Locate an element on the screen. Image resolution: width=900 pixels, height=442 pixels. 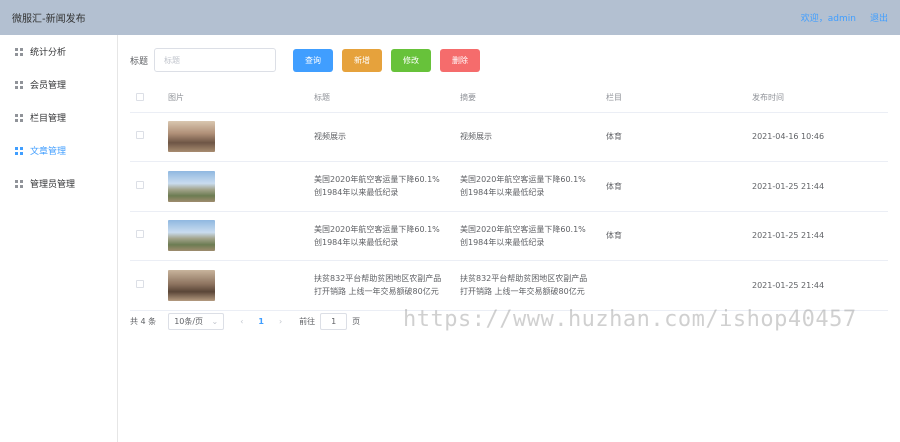
top-header: 微服汇-新闻发布 欢迎，admin 退出 is located at coordinates (450, 17).